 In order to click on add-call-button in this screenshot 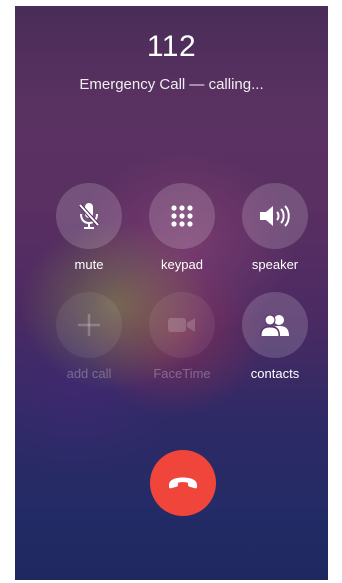, I will do `click(89, 325)`.